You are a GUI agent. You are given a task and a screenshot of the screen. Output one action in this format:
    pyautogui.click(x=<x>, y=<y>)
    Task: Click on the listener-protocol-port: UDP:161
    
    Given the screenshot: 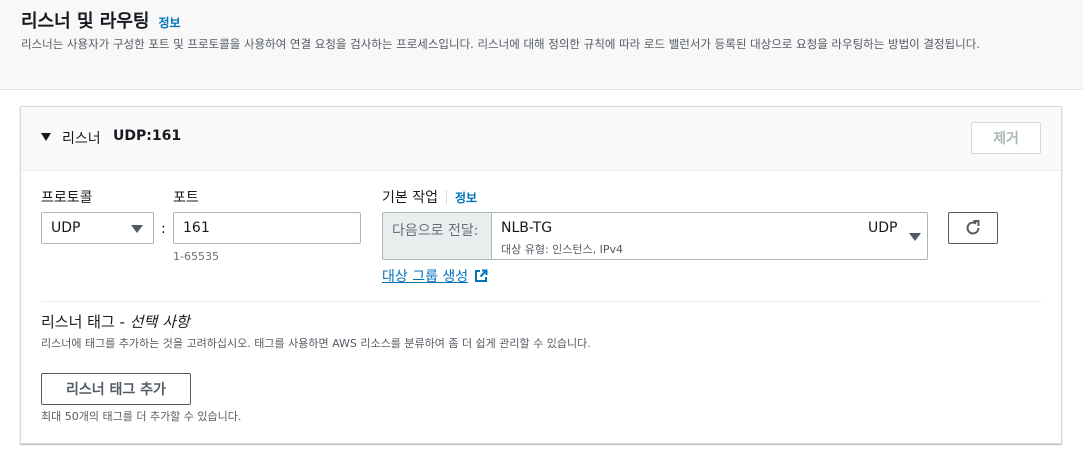 What is the action you would take?
    pyautogui.click(x=147, y=136)
    